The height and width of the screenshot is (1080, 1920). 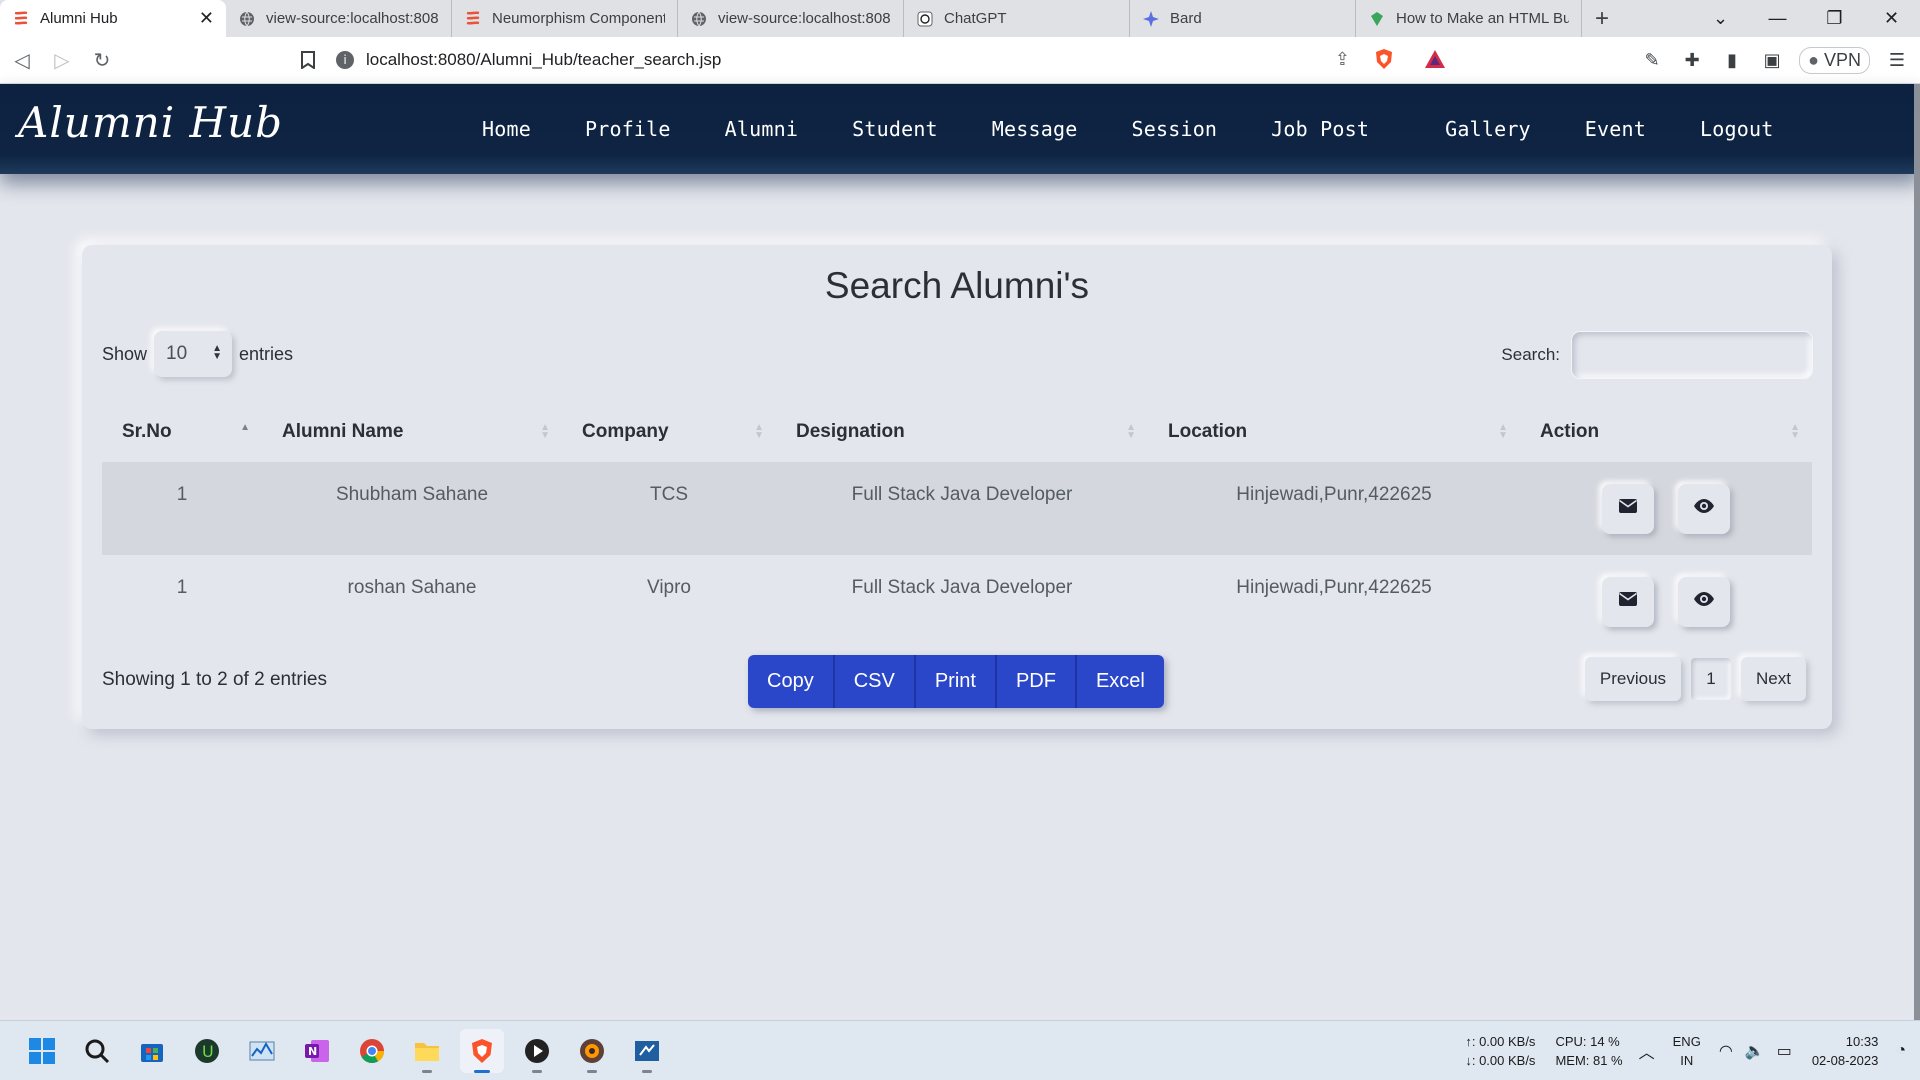 I want to click on cell-company: Vipro, so click(x=668, y=587).